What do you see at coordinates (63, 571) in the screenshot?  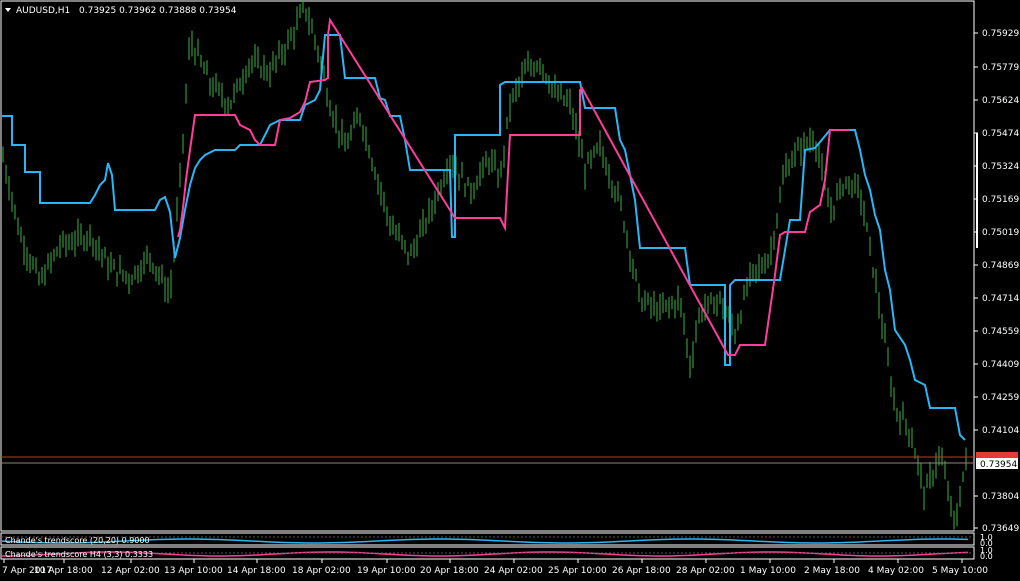 I see `time-label: 10 Apr 18:00` at bounding box center [63, 571].